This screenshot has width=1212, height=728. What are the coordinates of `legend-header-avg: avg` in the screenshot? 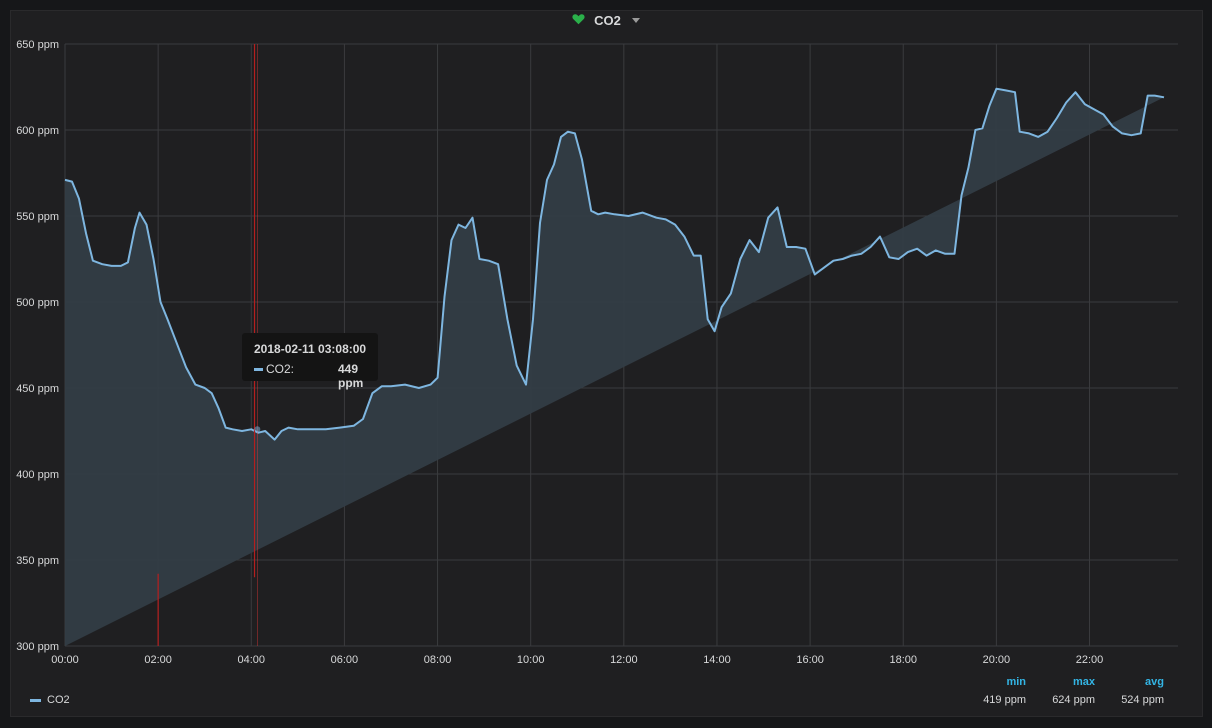 It's located at (1147, 682).